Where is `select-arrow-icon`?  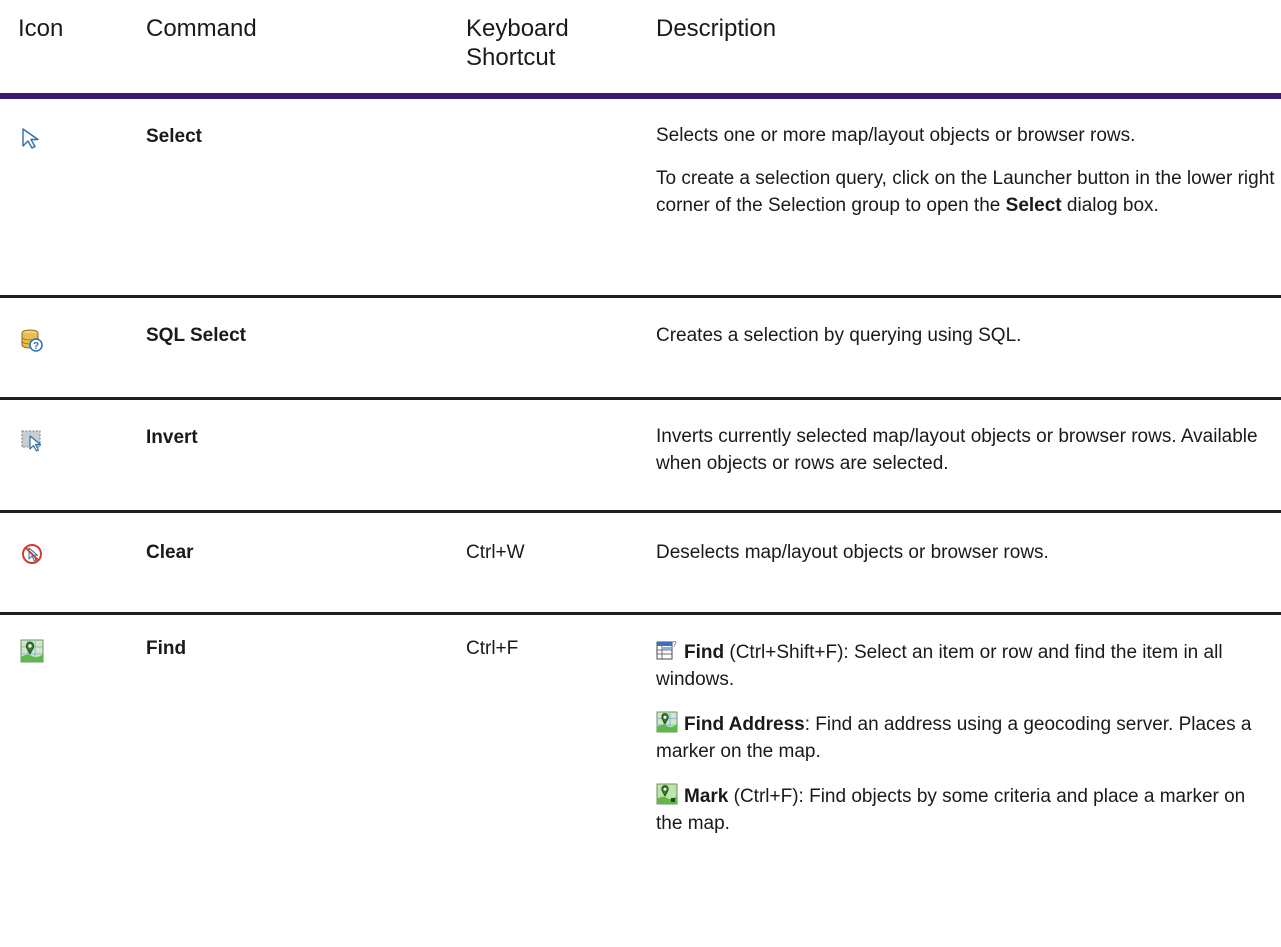 select-arrow-icon is located at coordinates (32, 138).